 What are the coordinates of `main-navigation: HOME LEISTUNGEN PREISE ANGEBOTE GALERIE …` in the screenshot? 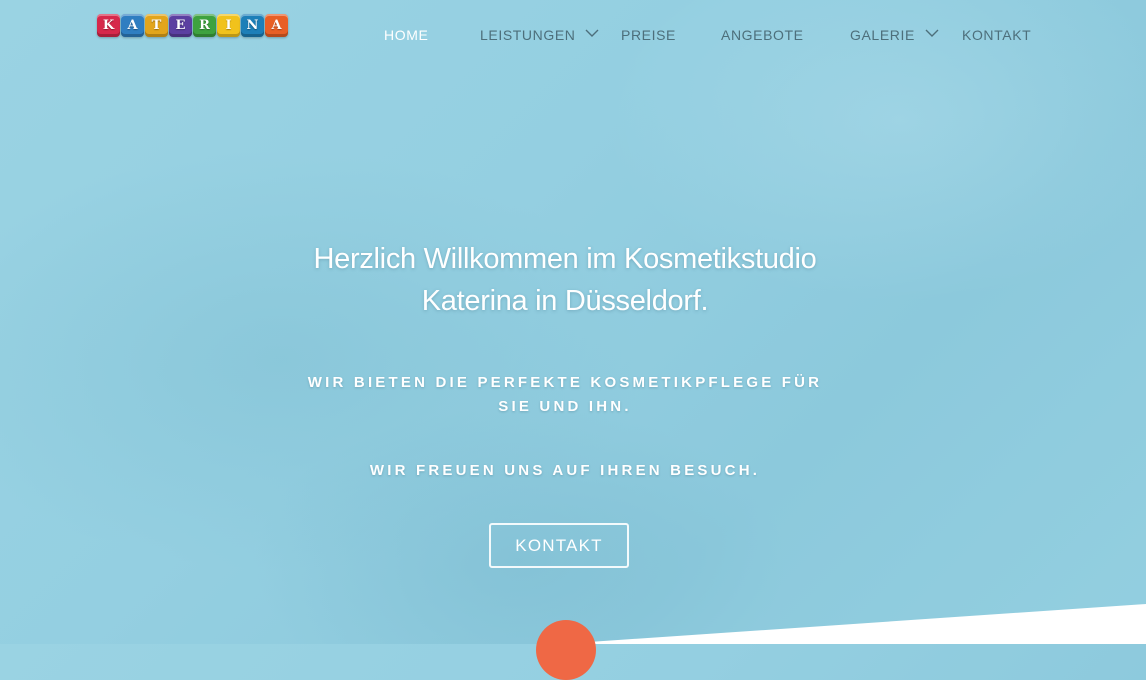 It's located at (573, 36).